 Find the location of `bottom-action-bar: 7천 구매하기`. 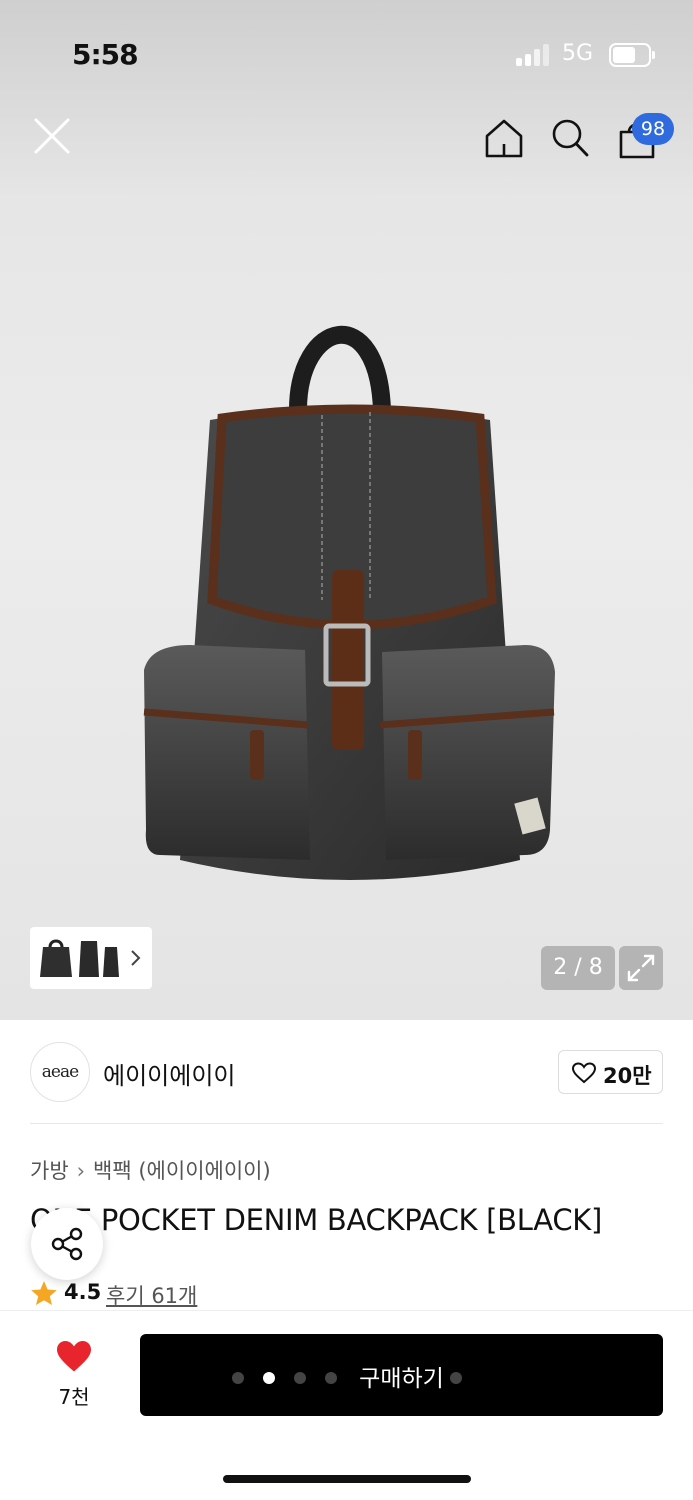

bottom-action-bar: 7천 구매하기 is located at coordinates (346, 1405).